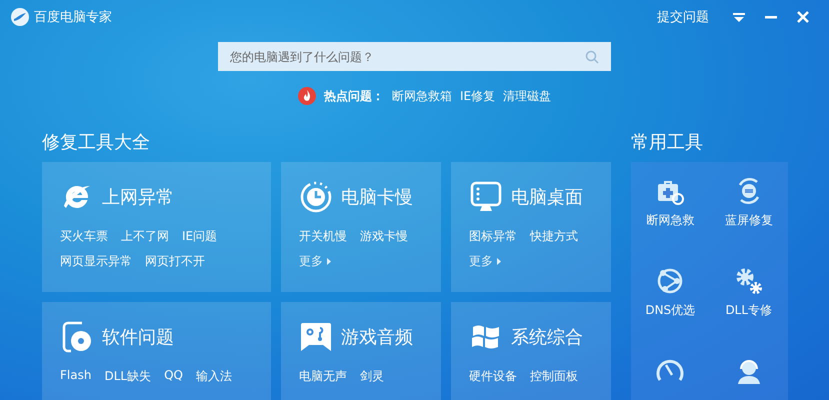 The width and height of the screenshot is (829, 400). Describe the element at coordinates (128, 376) in the screenshot. I see `issue-link: DLL缺失` at that location.